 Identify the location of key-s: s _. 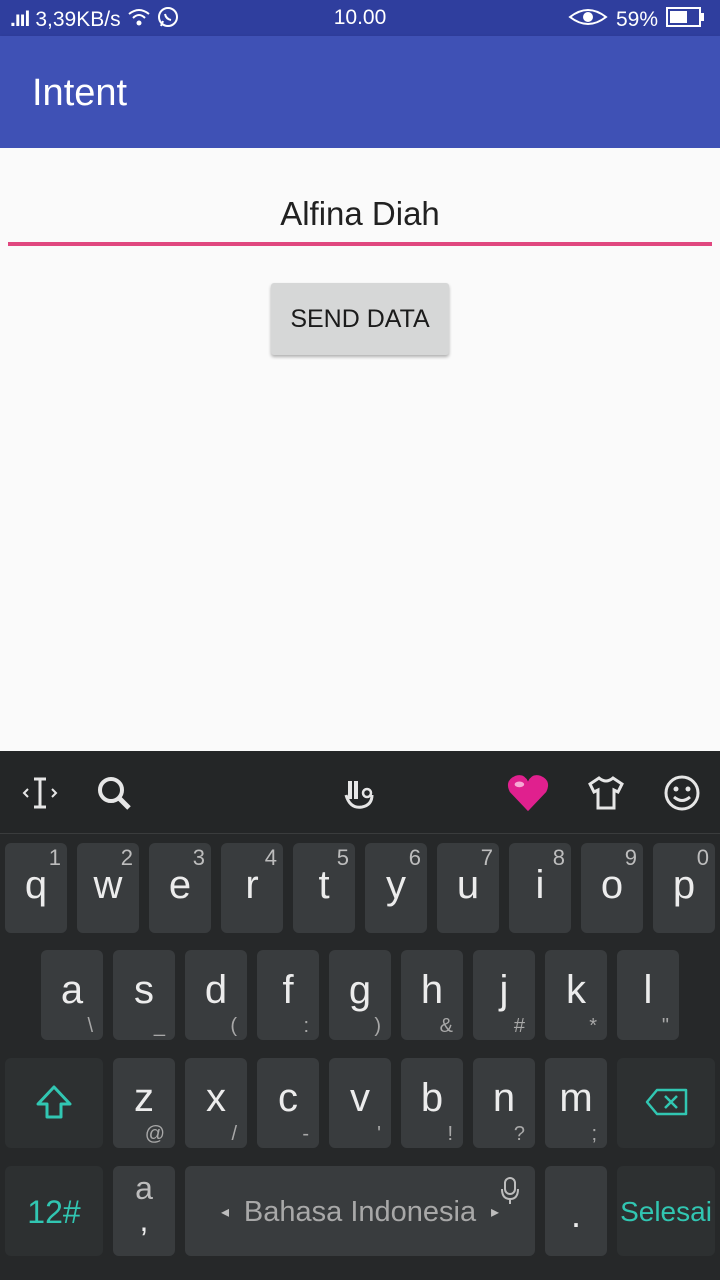
(144, 995).